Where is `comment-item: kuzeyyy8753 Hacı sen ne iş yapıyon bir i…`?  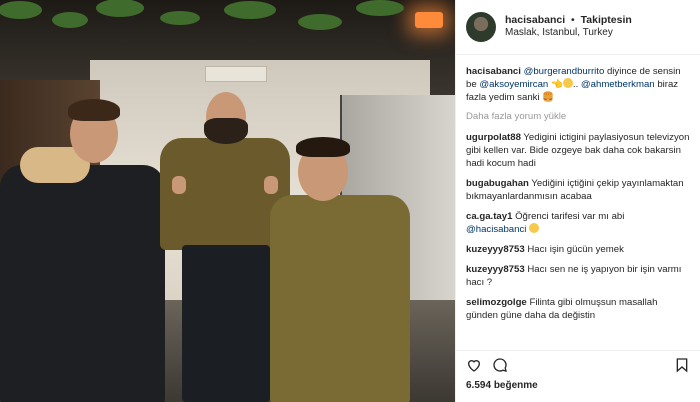
comment-item: kuzeyyy8753 Hacı sen ne iş yapıyon bir i… is located at coordinates (578, 276).